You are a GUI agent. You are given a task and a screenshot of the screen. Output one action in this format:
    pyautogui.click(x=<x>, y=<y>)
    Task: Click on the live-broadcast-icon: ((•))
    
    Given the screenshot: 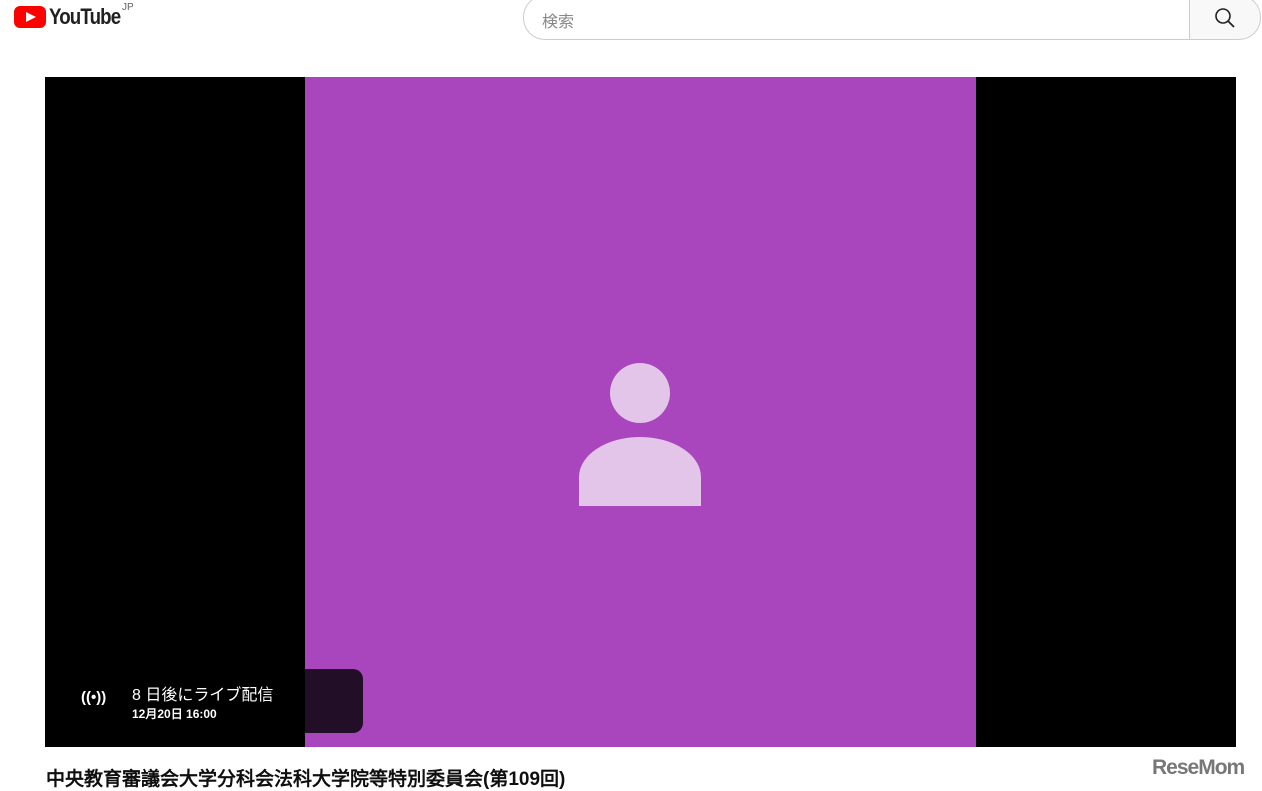 What is the action you would take?
    pyautogui.click(x=94, y=697)
    